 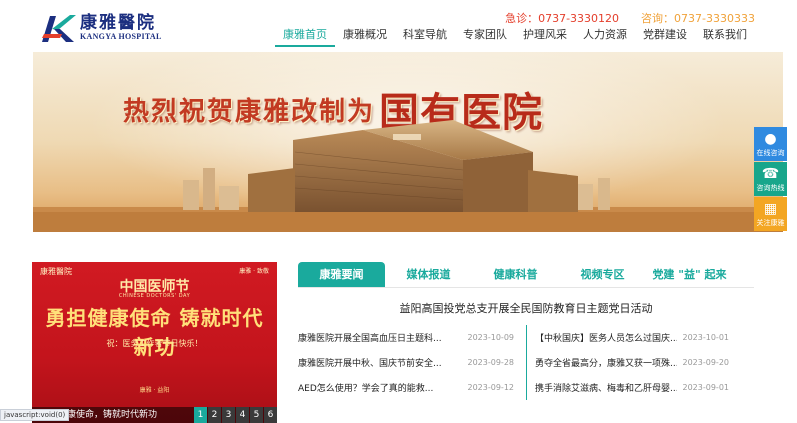 I want to click on news-date: 2023-10-09, so click(x=491, y=337).